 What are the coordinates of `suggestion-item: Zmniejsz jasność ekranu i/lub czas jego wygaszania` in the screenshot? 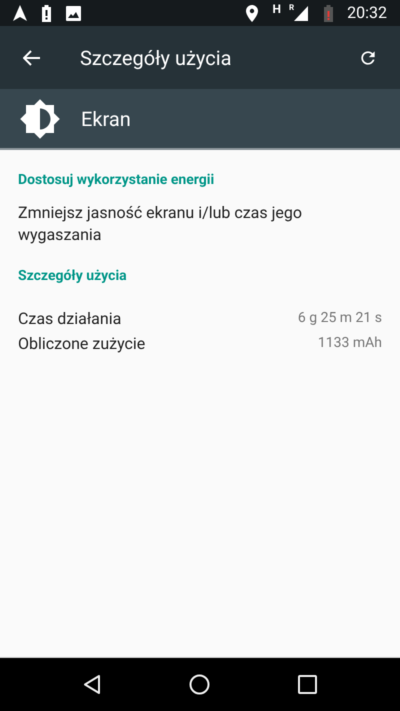 It's located at (200, 224).